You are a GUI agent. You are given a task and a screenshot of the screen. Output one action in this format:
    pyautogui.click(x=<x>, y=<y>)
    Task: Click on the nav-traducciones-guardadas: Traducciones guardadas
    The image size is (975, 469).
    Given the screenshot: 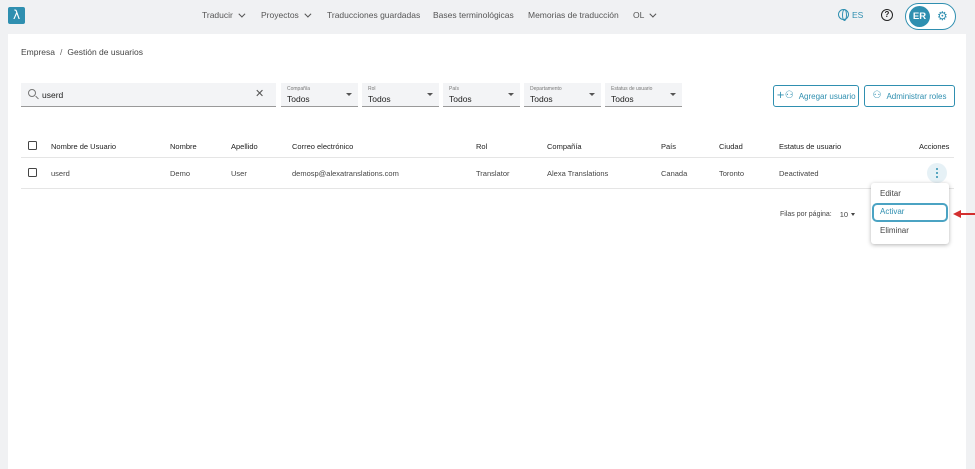 What is the action you would take?
    pyautogui.click(x=373, y=15)
    